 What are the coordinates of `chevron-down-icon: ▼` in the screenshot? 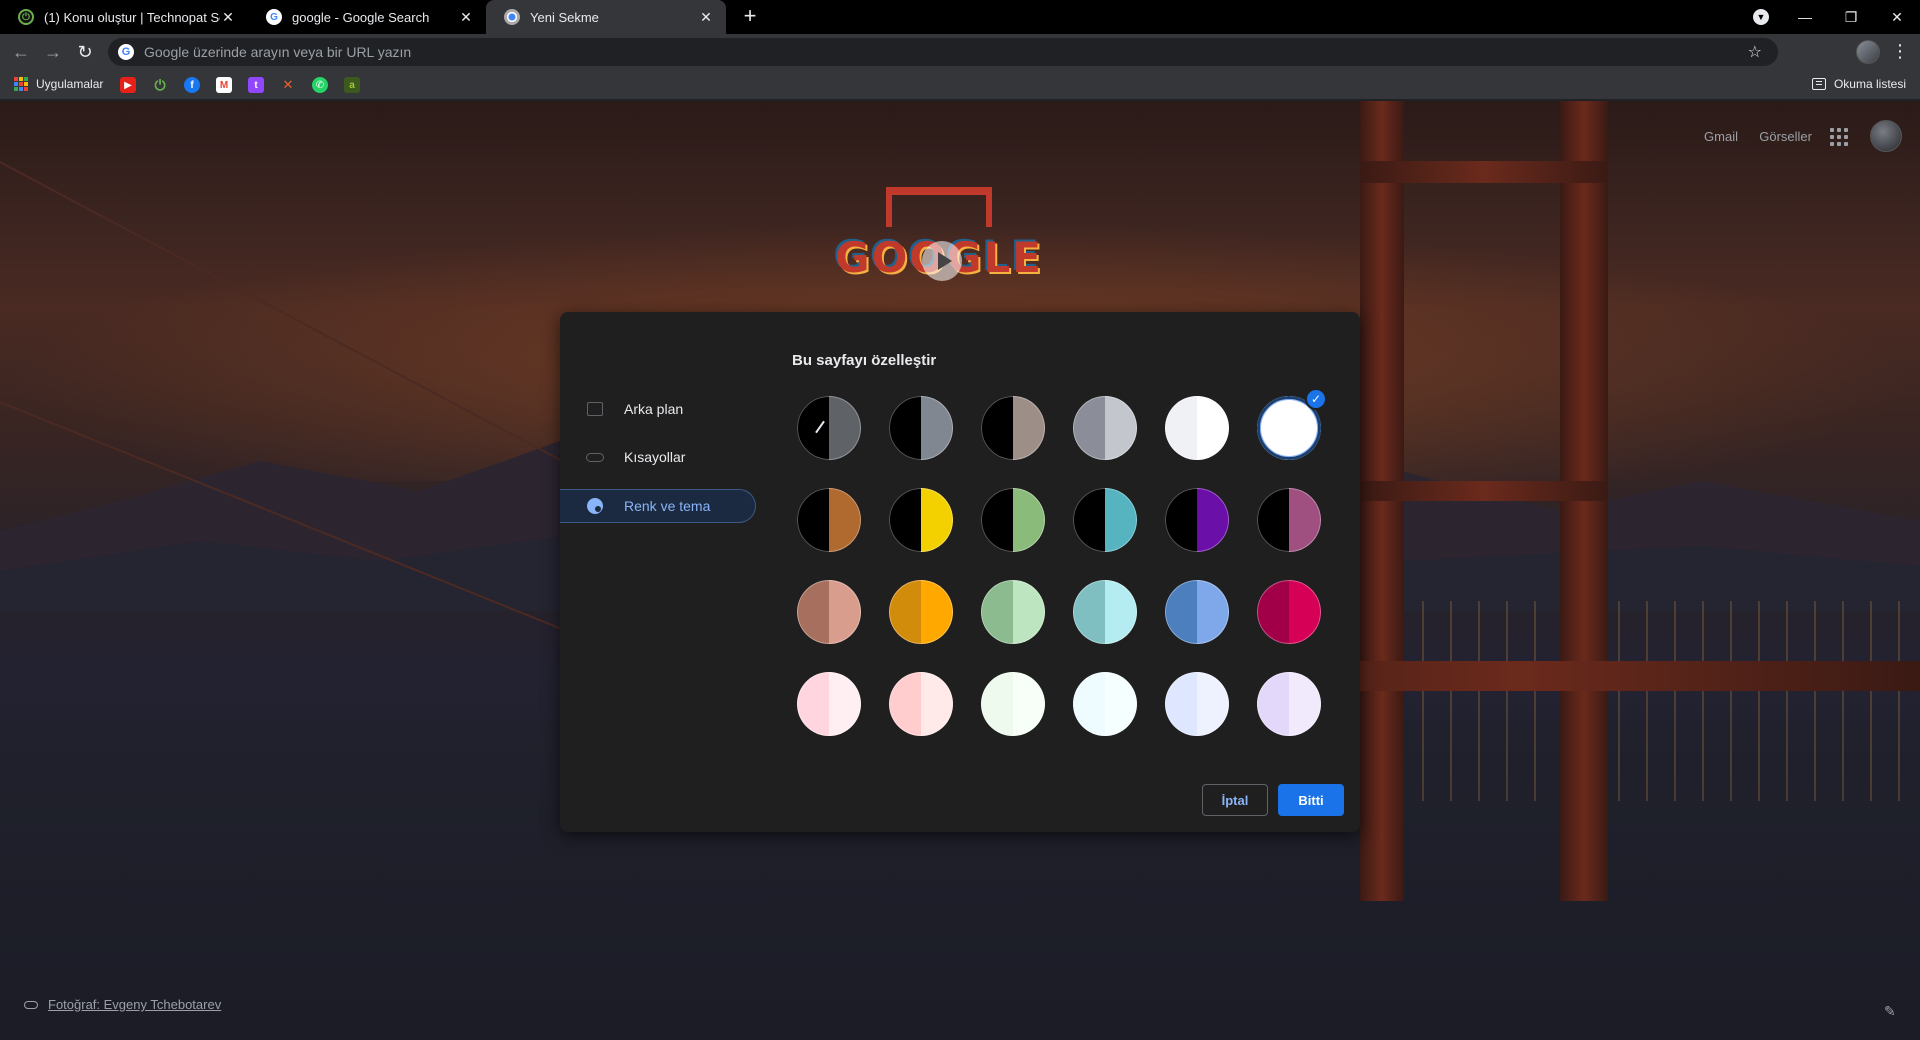 It's located at (1761, 17).